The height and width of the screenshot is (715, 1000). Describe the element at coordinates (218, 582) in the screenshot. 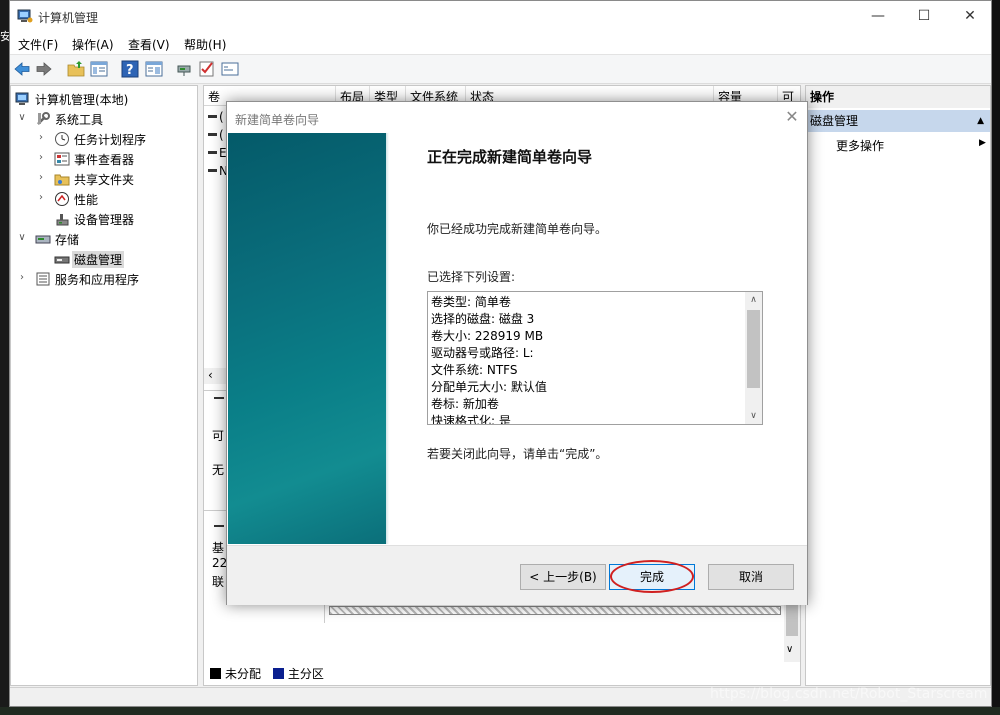

I see `disk-status-fragment: 联` at that location.